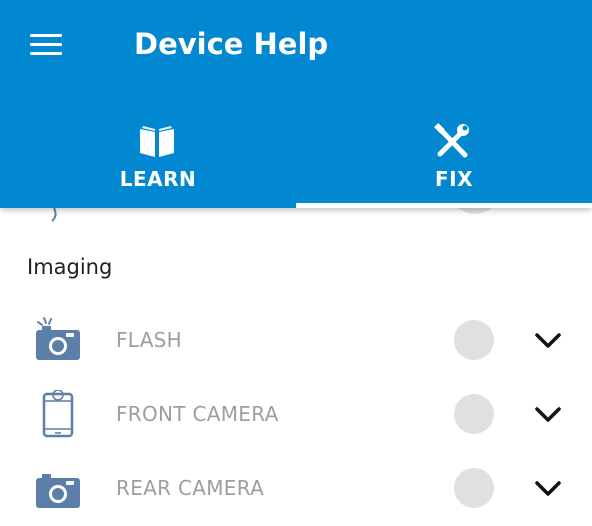  What do you see at coordinates (449, 163) in the screenshot?
I see `tab-fix: FIX` at bounding box center [449, 163].